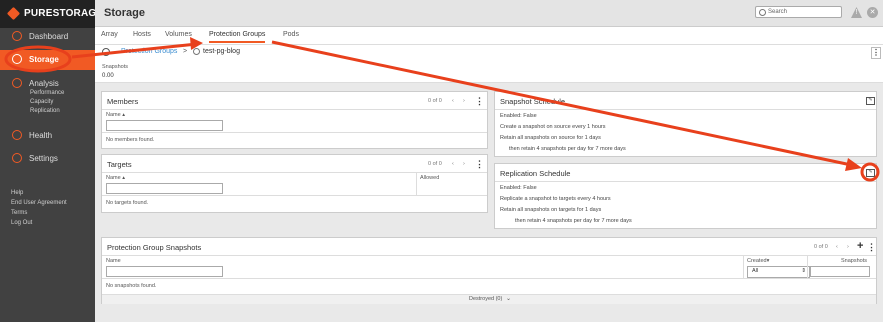 The image size is (883, 322). Describe the element at coordinates (856, 12) in the screenshot. I see `alert-icon: !` at that location.